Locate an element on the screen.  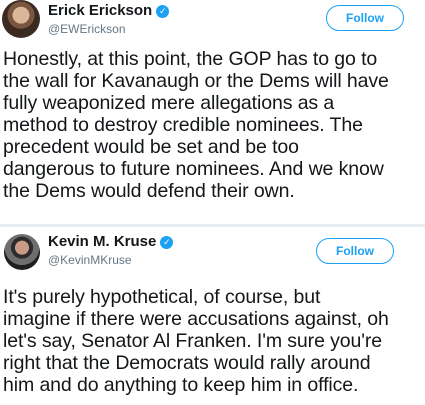
tweet-text-line: method to destroy credible nominees. The is located at coordinates (183, 125).